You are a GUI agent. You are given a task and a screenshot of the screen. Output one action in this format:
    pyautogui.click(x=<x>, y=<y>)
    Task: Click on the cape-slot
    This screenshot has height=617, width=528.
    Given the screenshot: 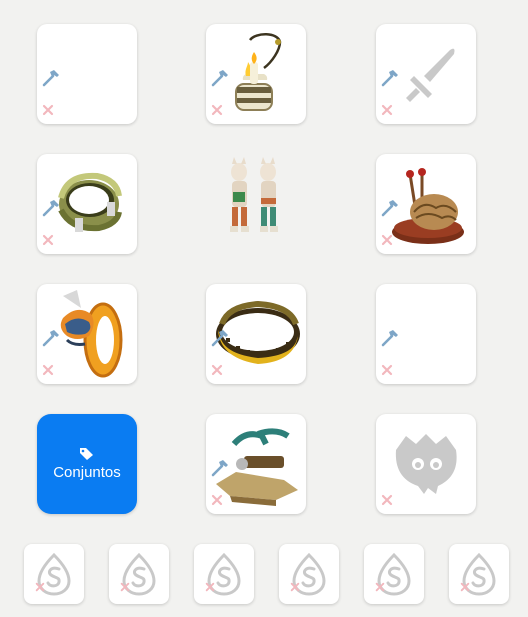 What is the action you would take?
    pyautogui.click(x=426, y=334)
    